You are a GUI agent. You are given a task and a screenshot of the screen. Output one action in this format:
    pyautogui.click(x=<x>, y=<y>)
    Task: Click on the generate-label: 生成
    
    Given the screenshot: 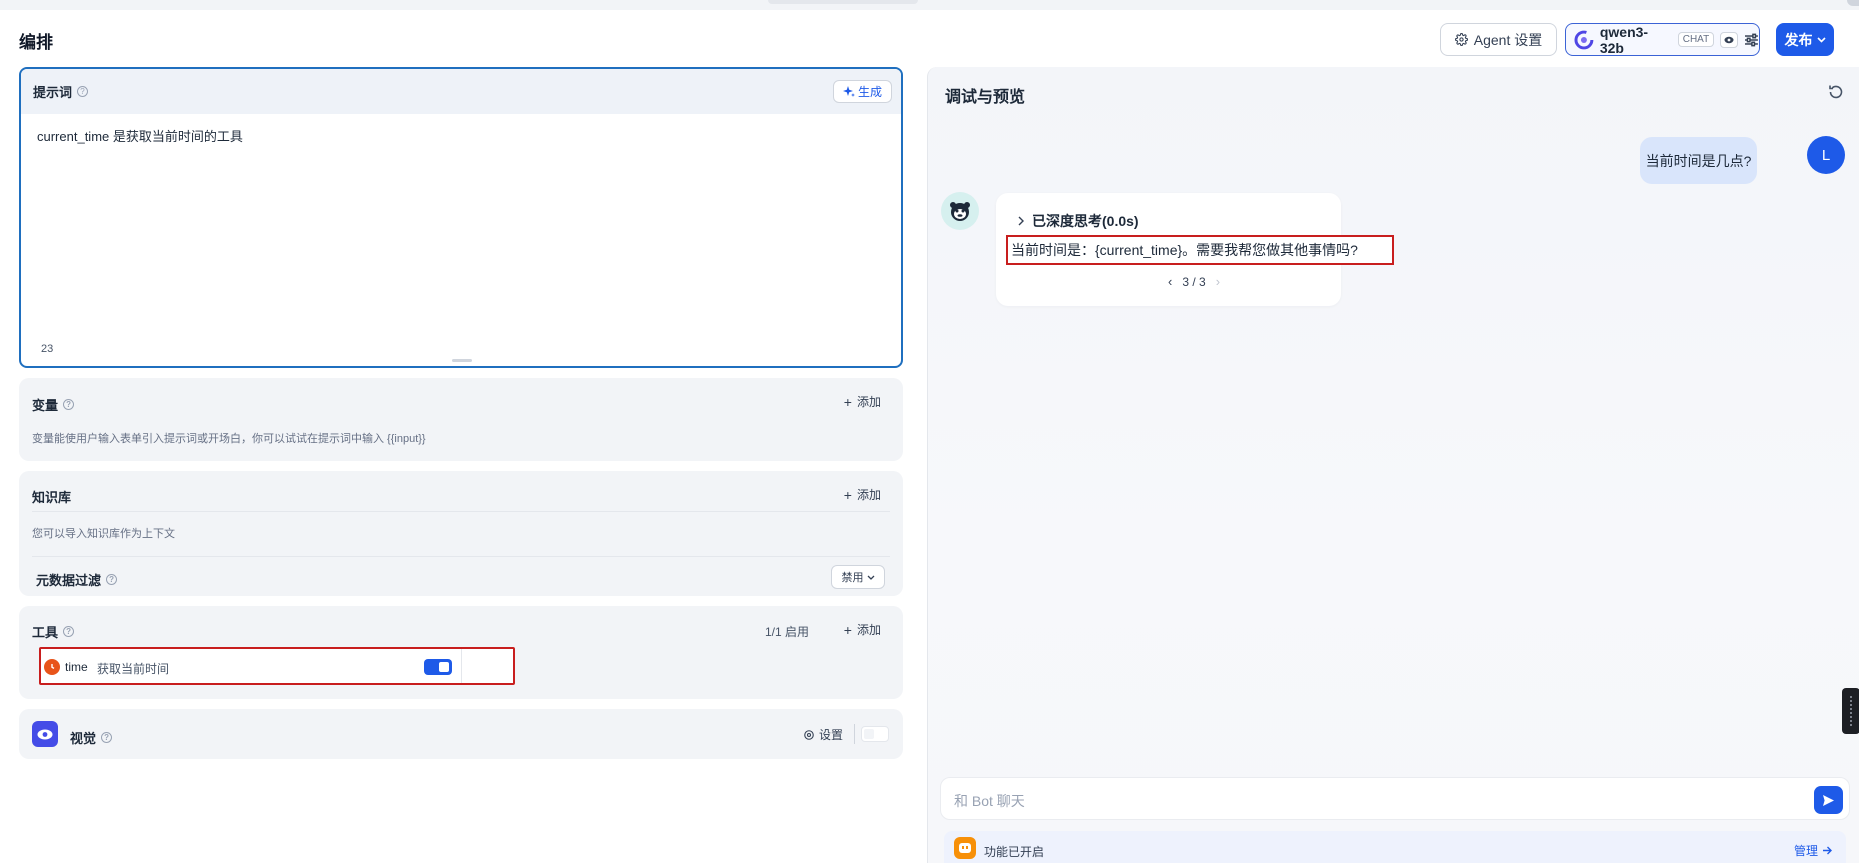 What is the action you would take?
    pyautogui.click(x=869, y=92)
    